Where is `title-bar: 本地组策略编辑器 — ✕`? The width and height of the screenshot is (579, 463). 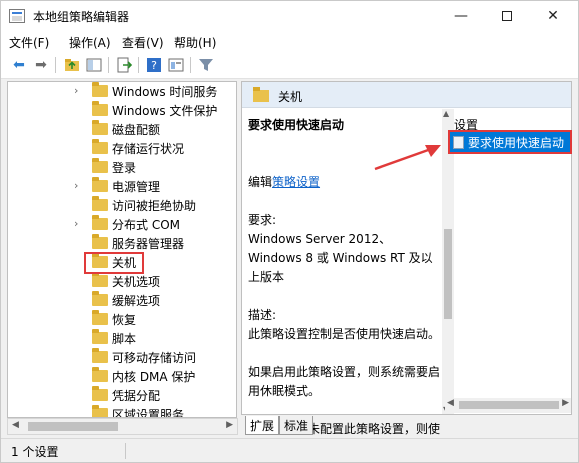 title-bar: 本地组策略编辑器 — ✕ is located at coordinates (289, 16).